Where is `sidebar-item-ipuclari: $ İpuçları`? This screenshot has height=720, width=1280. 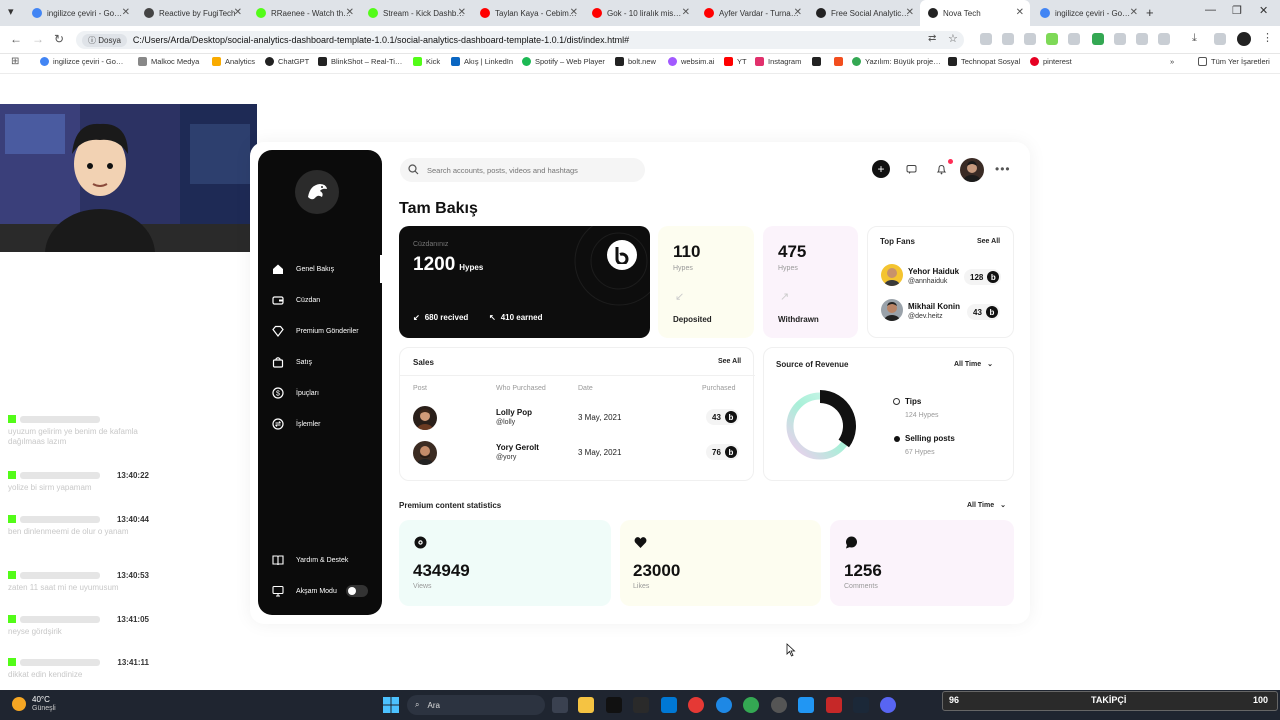 sidebar-item-ipuclari: $ İpuçları is located at coordinates (295, 393).